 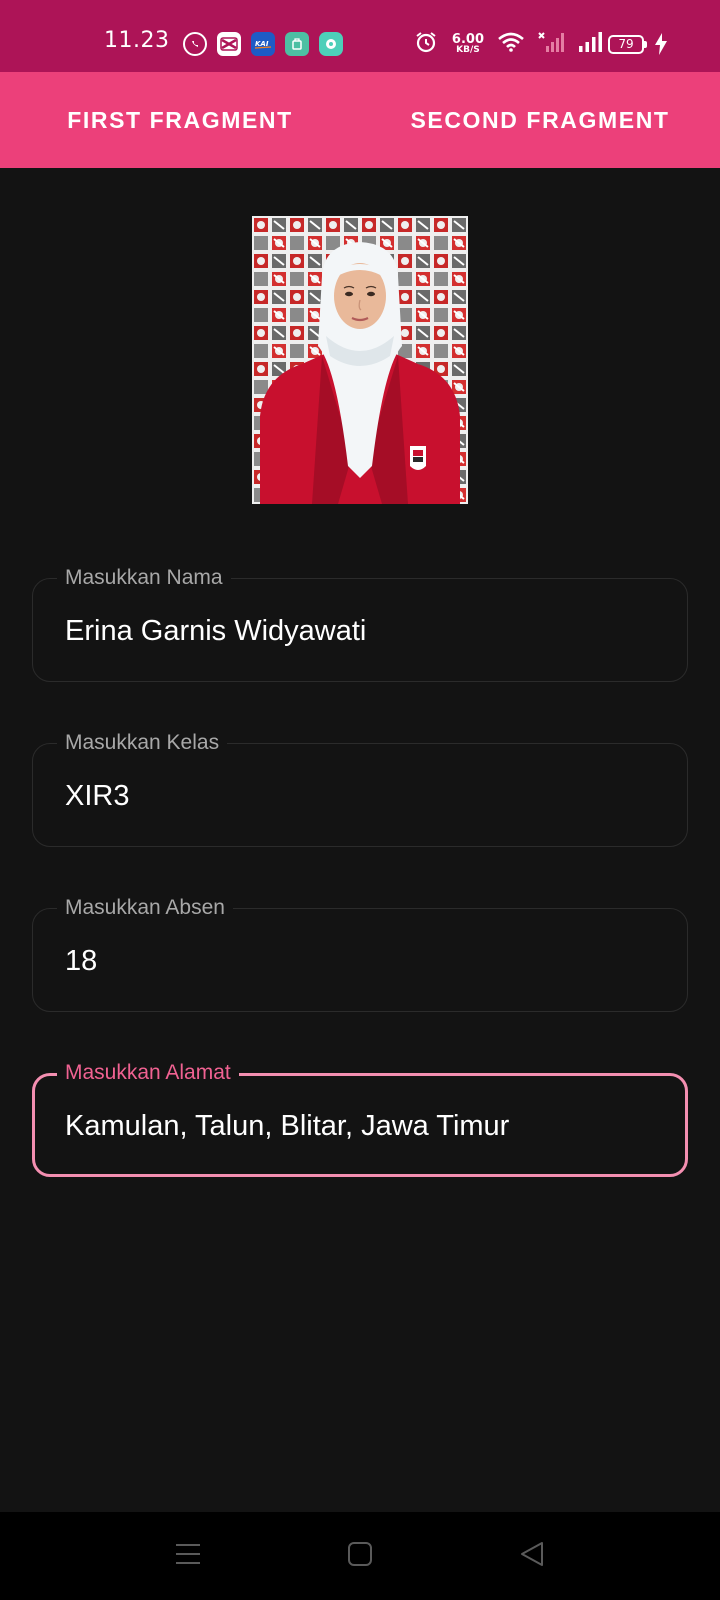 I want to click on signal-icon, so click(x=591, y=44).